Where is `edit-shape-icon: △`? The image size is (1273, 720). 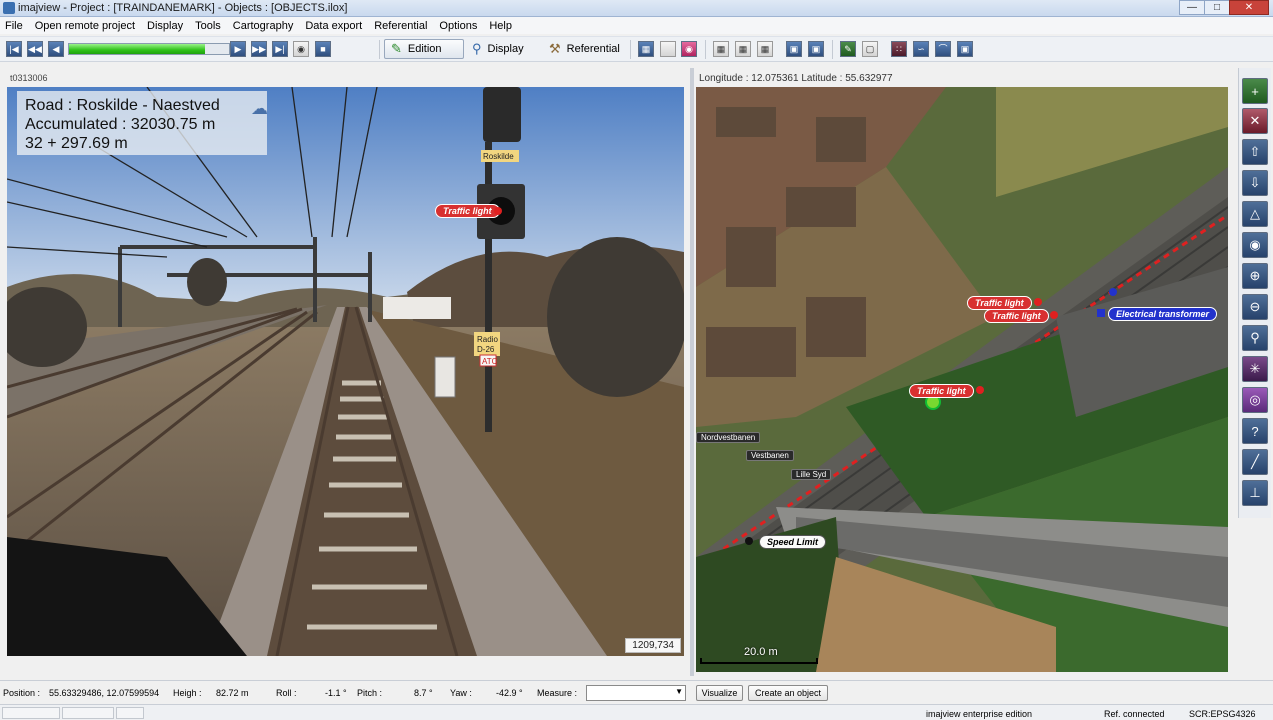 edit-shape-icon: △ is located at coordinates (1255, 214).